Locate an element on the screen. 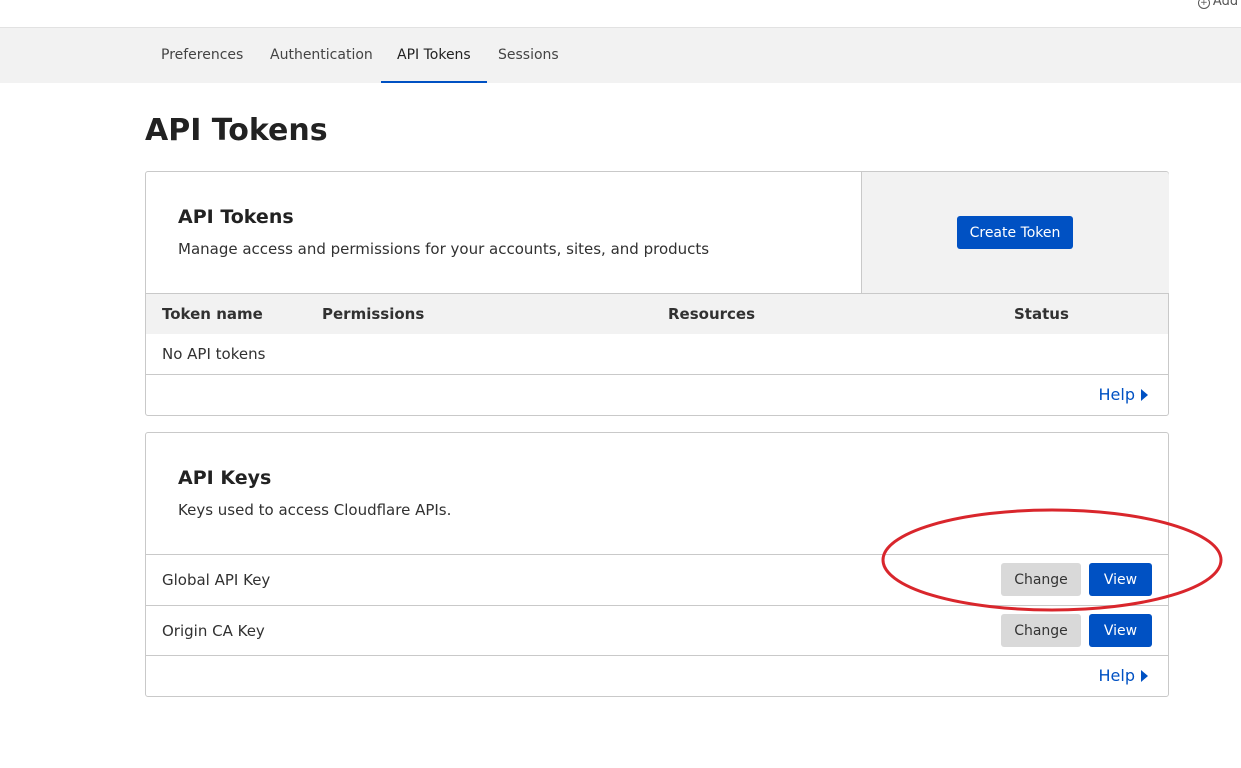 This screenshot has width=1241, height=768. column-header-resources: Resources is located at coordinates (711, 314).